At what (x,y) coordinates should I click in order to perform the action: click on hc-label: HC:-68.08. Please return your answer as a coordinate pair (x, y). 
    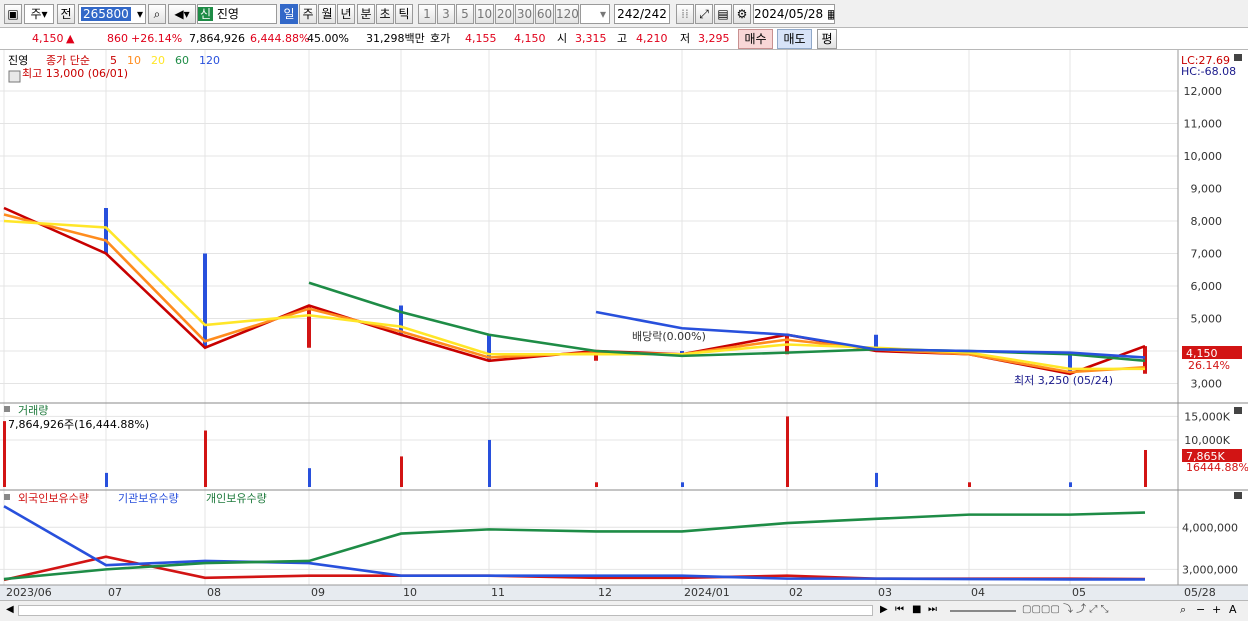
    Looking at the image, I should click on (1208, 71).